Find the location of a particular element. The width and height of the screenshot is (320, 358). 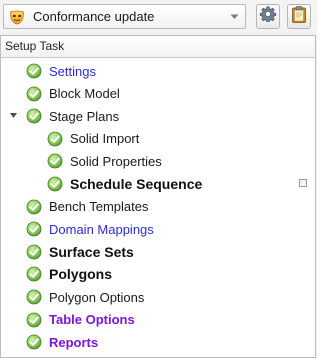

tree-item: Table Options is located at coordinates (158, 320).